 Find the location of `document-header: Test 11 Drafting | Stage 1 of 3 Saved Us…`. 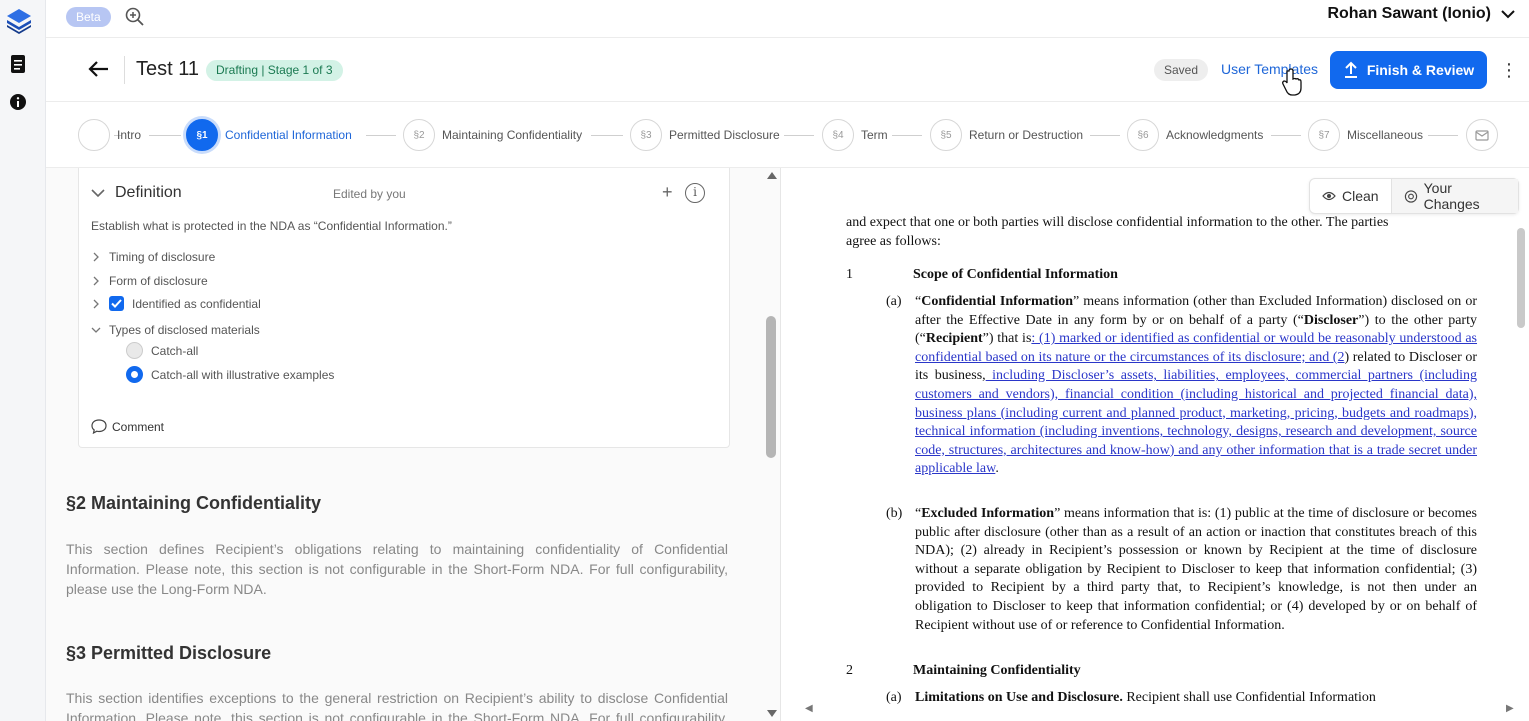

document-header: Test 11 Drafting | Stage 1 of 3 Saved Us… is located at coordinates (787, 70).